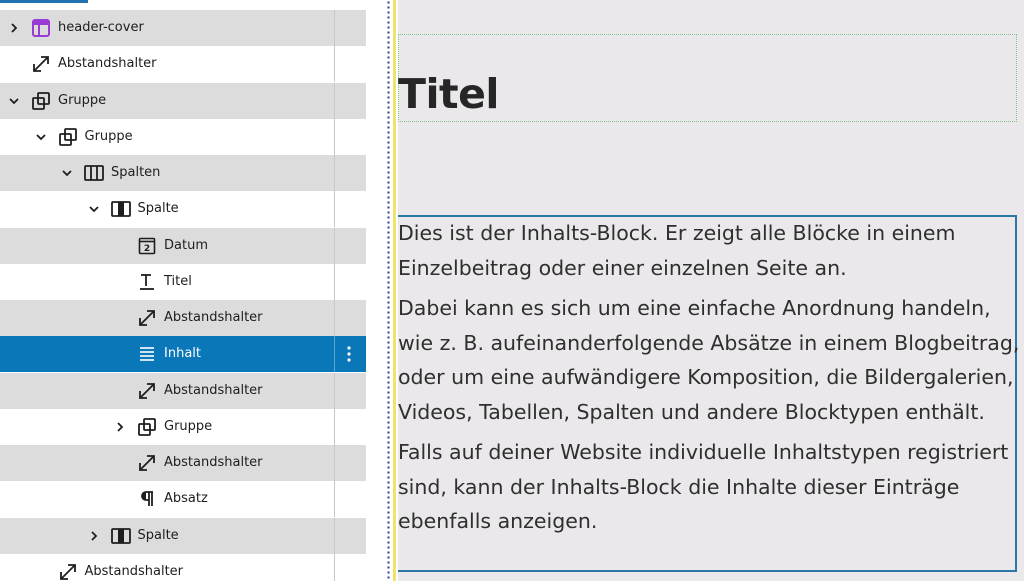 The height and width of the screenshot is (581, 1024). What do you see at coordinates (101, 27) in the screenshot?
I see `list-item-label: header-cover` at bounding box center [101, 27].